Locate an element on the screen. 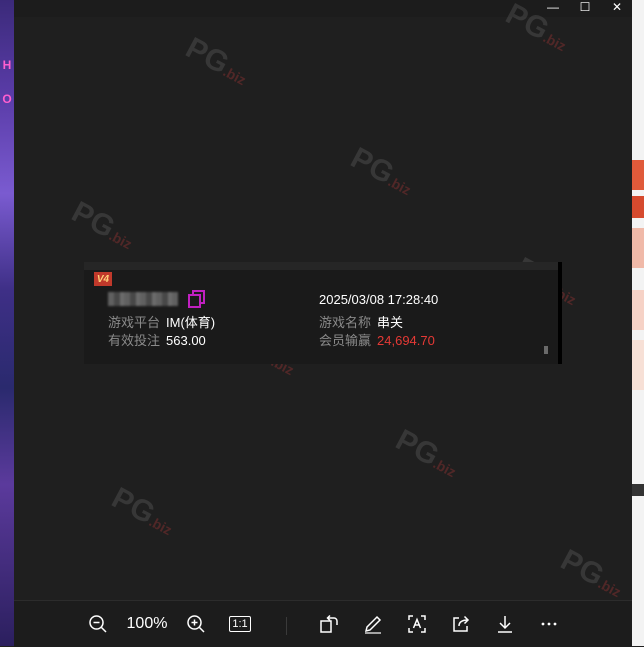 The height and width of the screenshot is (647, 644). field-value: 24,694.70 is located at coordinates (406, 340).